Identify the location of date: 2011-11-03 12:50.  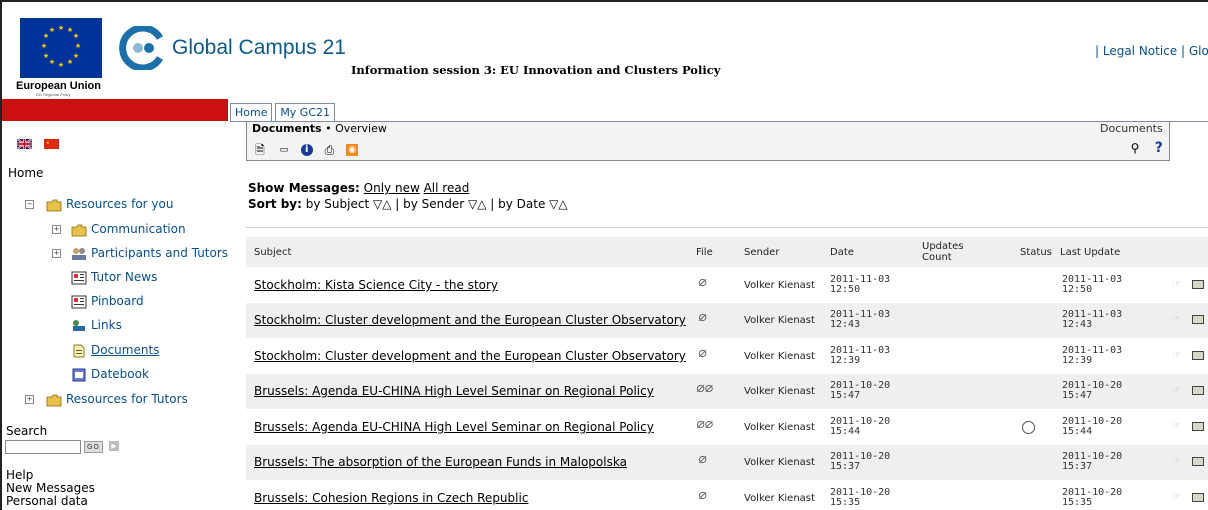
(860, 284).